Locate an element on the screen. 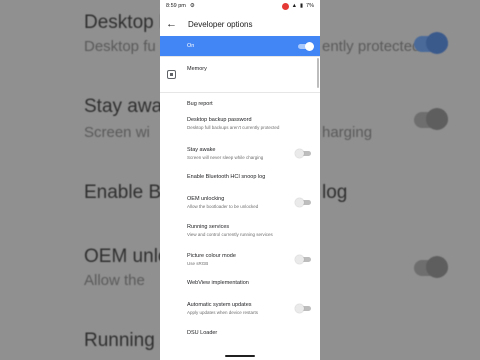 This screenshot has width=480, height=360. setting-subtitle: Use sRGB is located at coordinates (198, 263).